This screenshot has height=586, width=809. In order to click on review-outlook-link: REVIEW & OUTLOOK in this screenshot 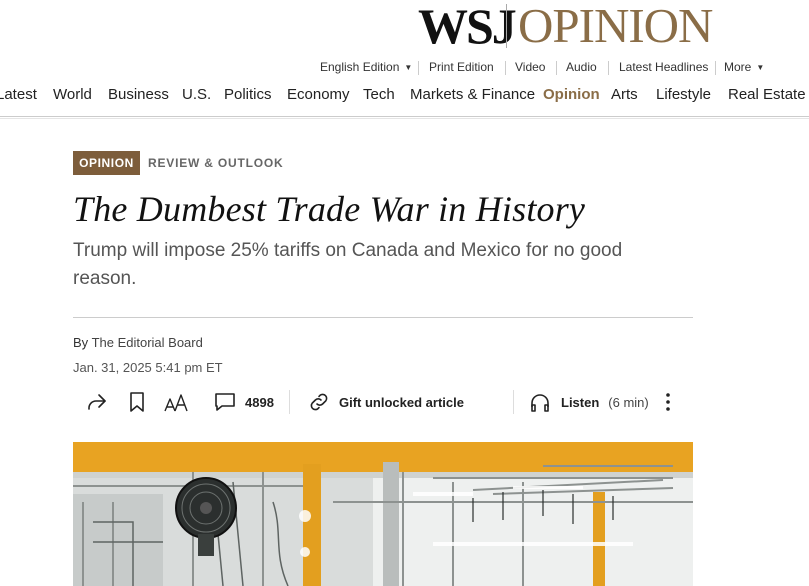, I will do `click(215, 163)`.